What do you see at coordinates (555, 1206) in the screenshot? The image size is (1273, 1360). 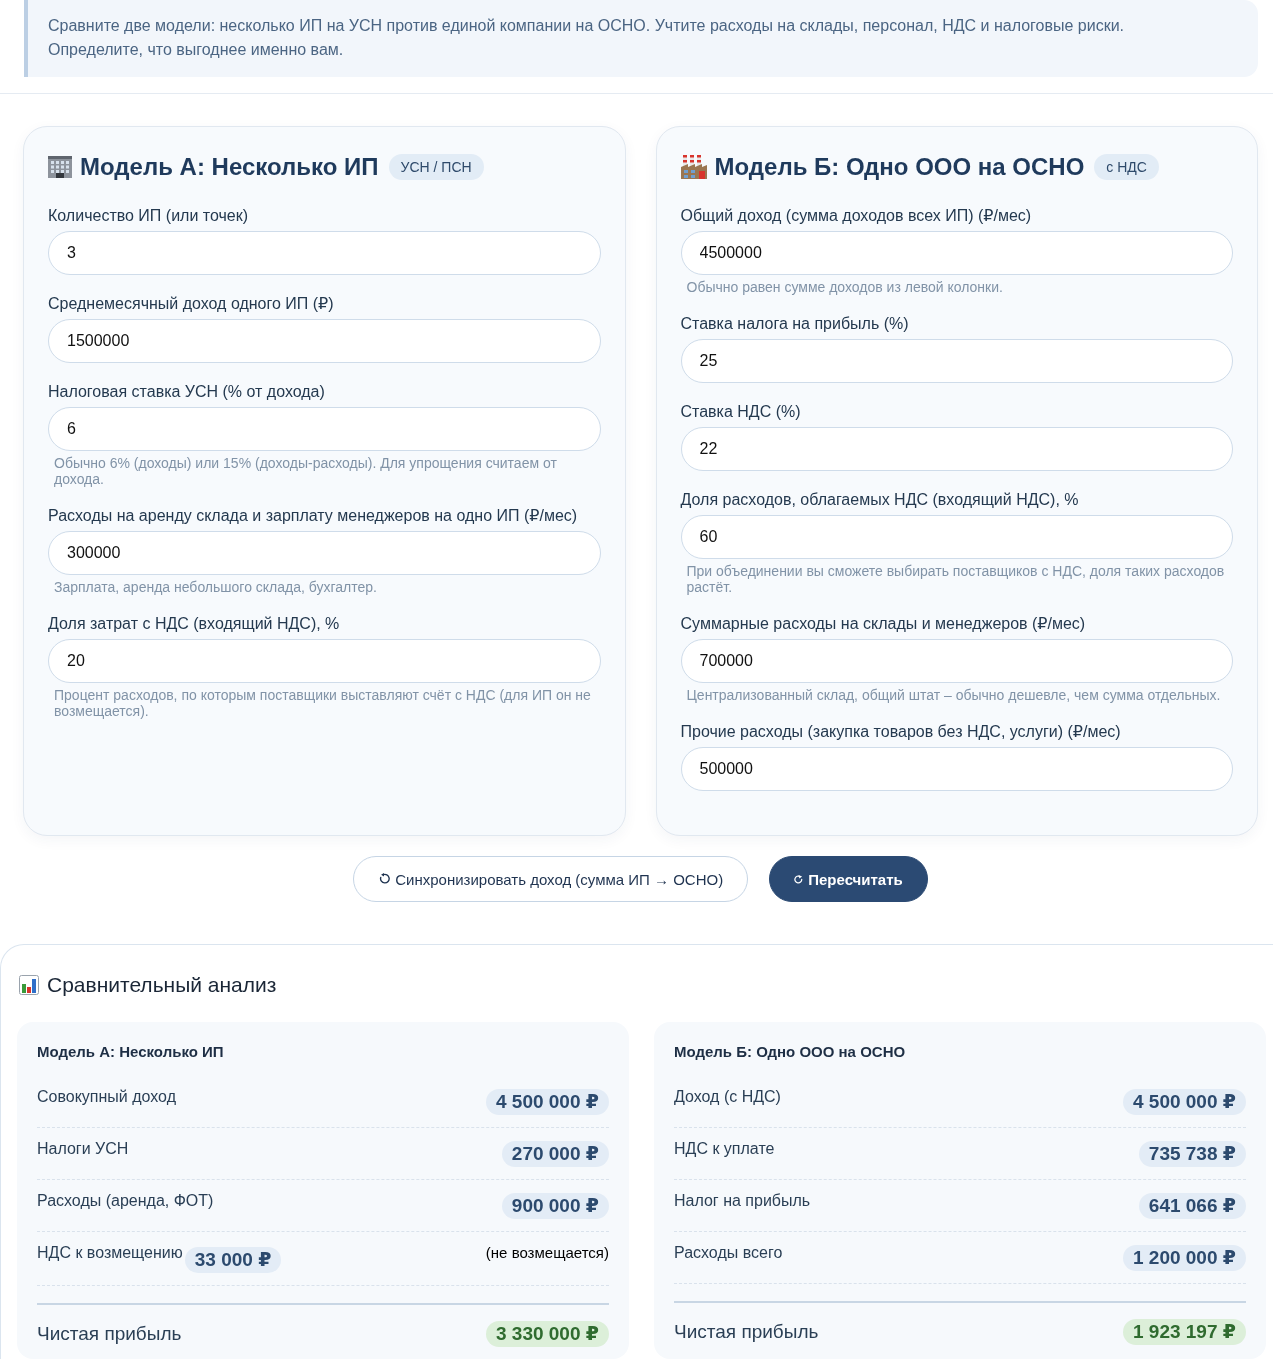 I see `metric-value: 900 000 ₽` at bounding box center [555, 1206].